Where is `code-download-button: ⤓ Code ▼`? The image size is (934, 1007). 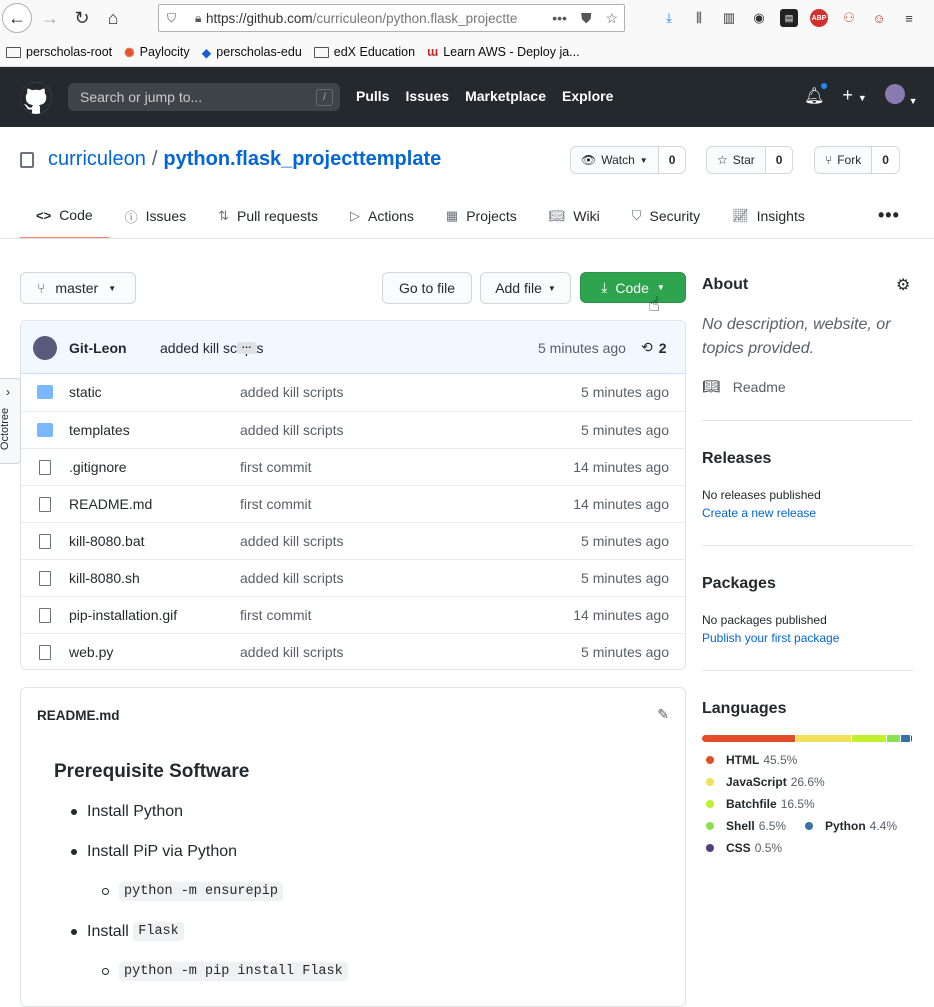 code-download-button: ⤓ Code ▼ is located at coordinates (633, 287).